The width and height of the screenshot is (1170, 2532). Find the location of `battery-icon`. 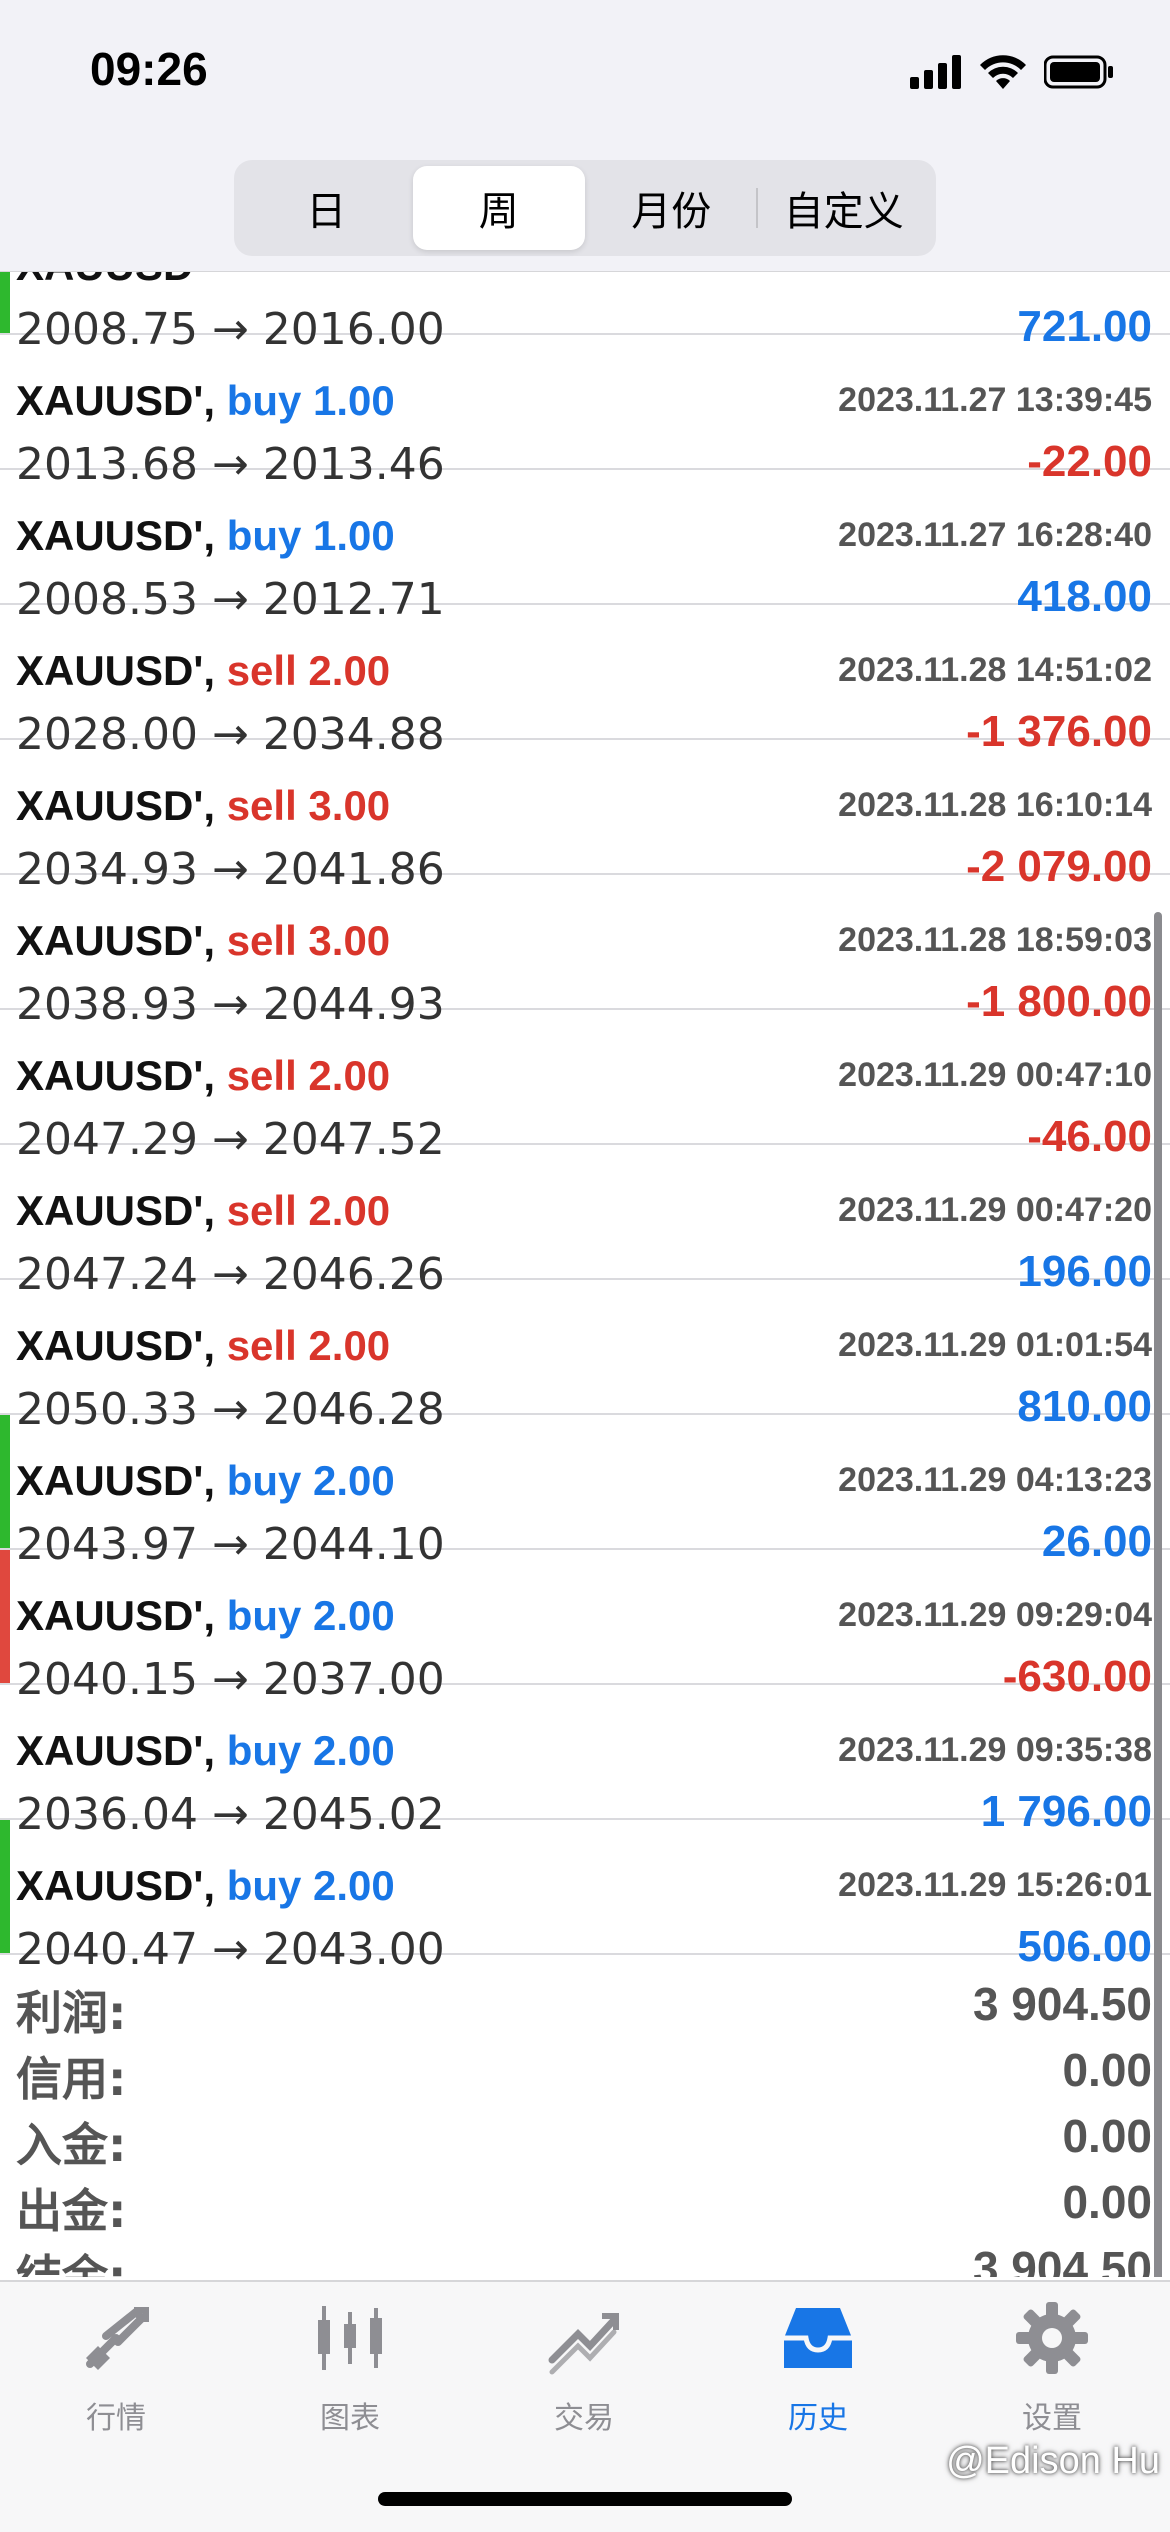

battery-icon is located at coordinates (1078, 72).